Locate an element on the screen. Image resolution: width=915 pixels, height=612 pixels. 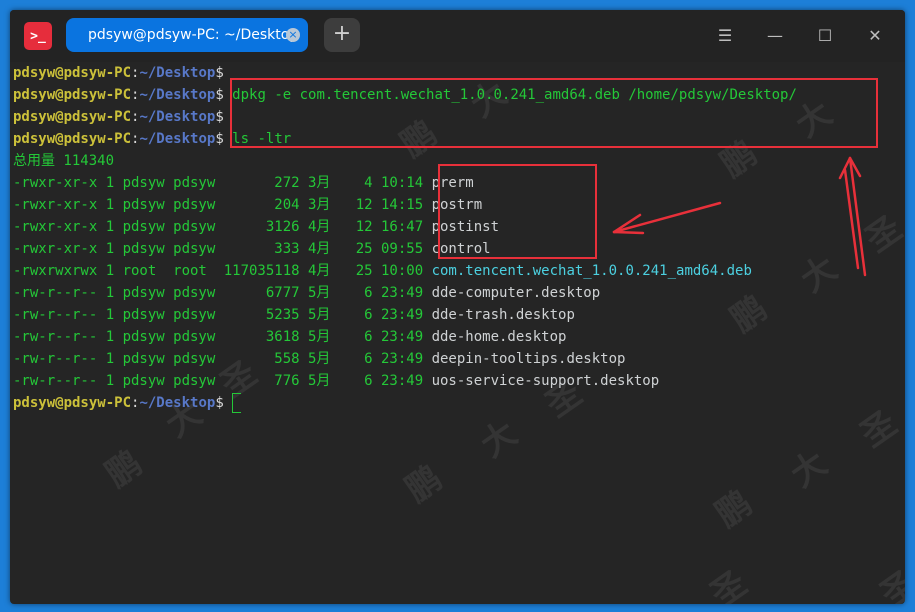
arrow-left is located at coordinates (667, 217).